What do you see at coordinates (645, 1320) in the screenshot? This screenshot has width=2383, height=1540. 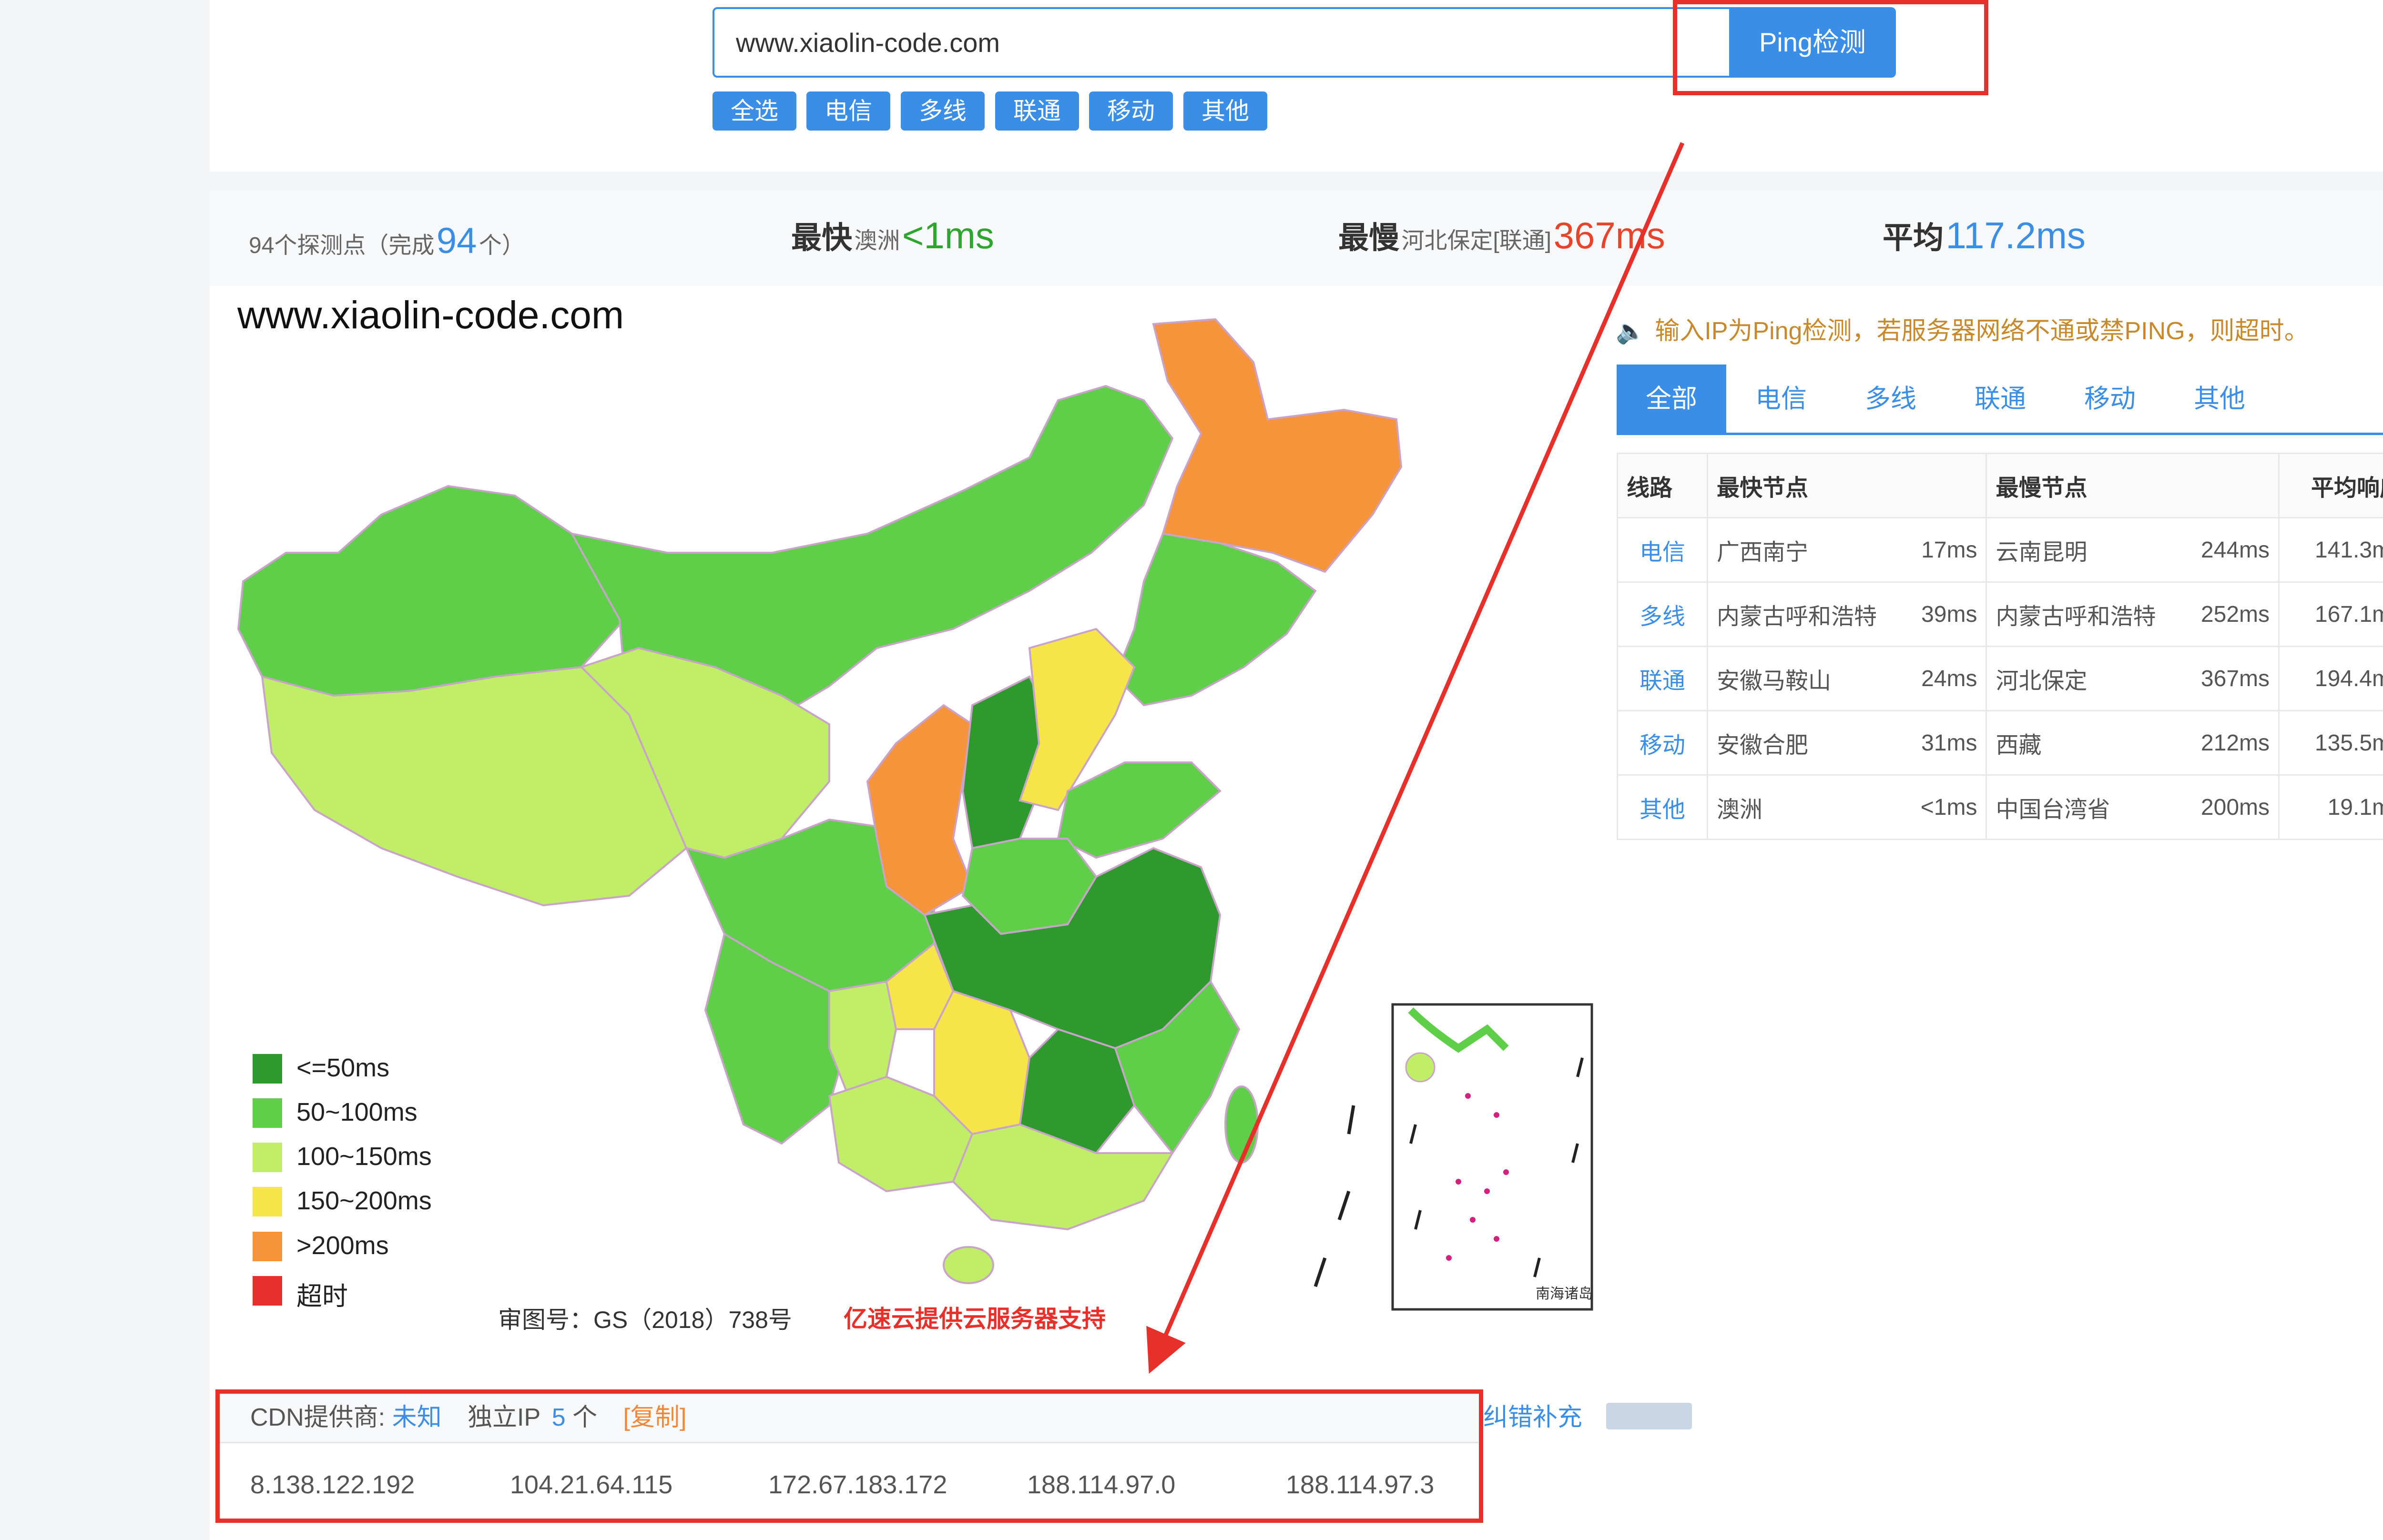 I see `map-review-number: 审图号：GS（2018）738号` at bounding box center [645, 1320].